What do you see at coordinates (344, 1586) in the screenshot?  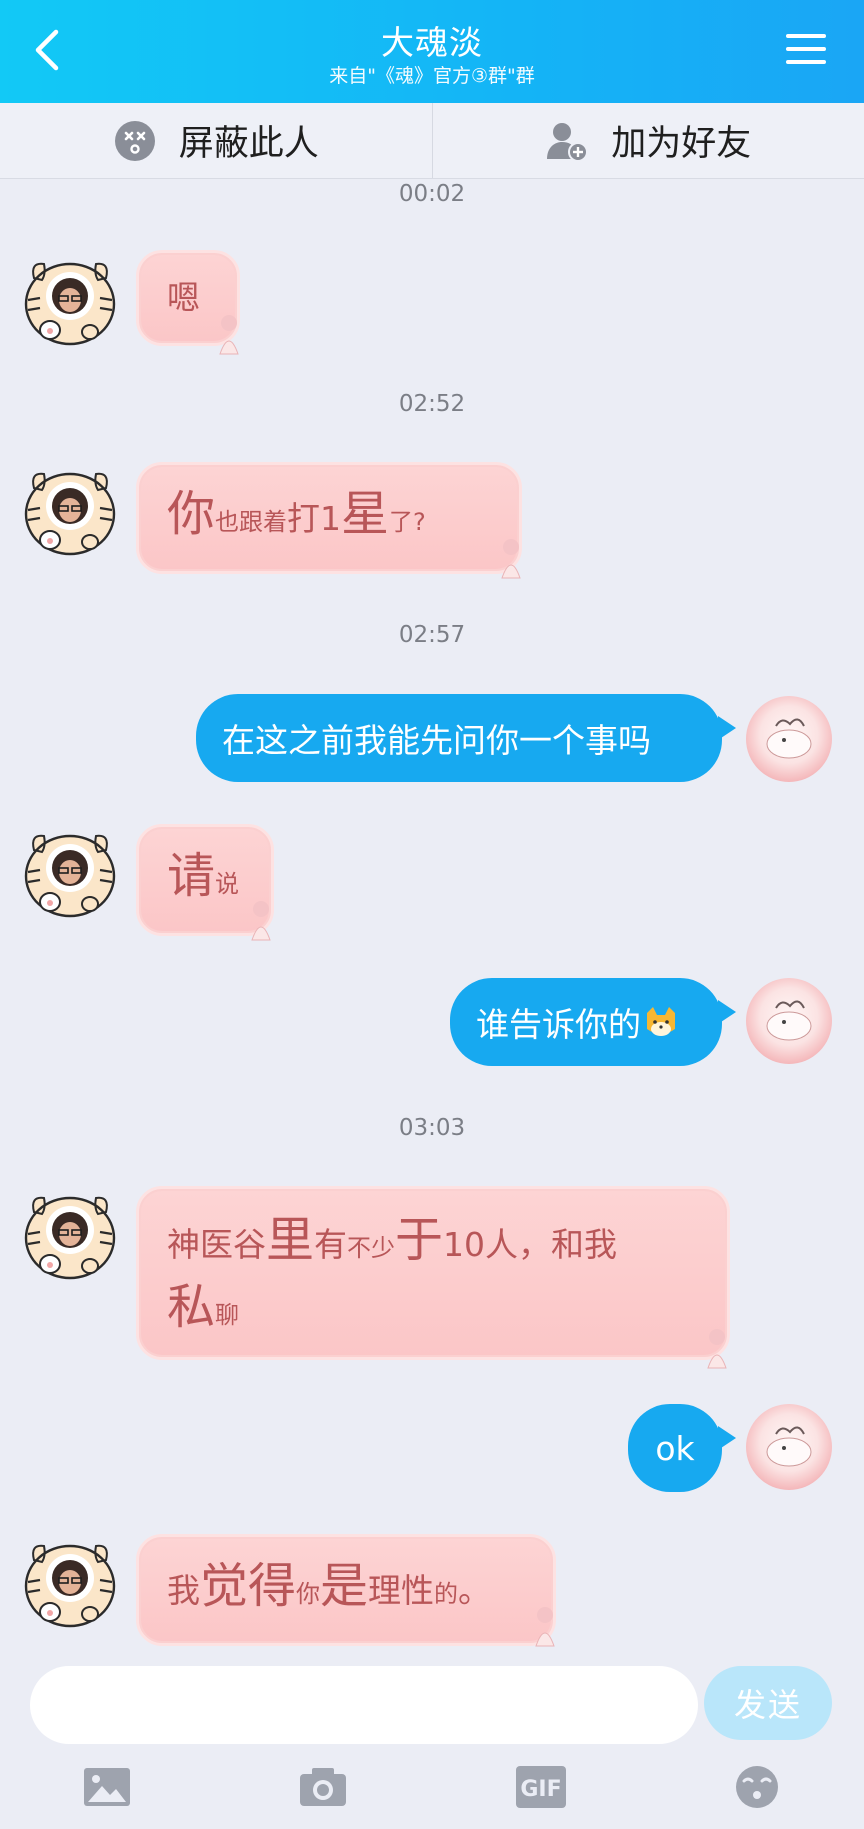 I see `message-text: 是` at bounding box center [344, 1586].